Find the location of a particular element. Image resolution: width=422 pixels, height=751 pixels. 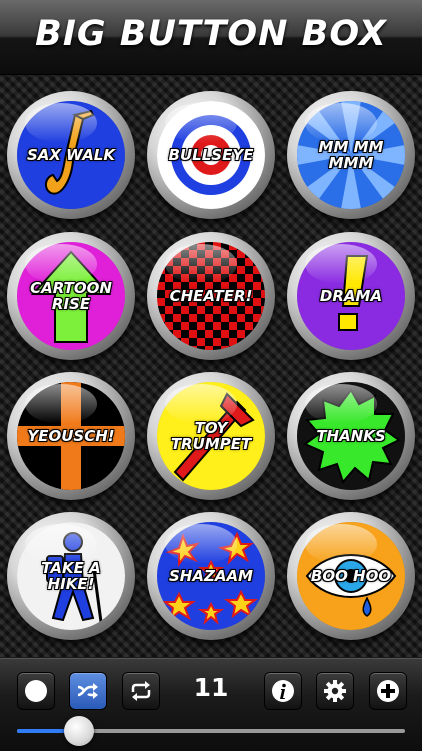

button-label: TAKE A HIKE! is located at coordinates (71, 576).